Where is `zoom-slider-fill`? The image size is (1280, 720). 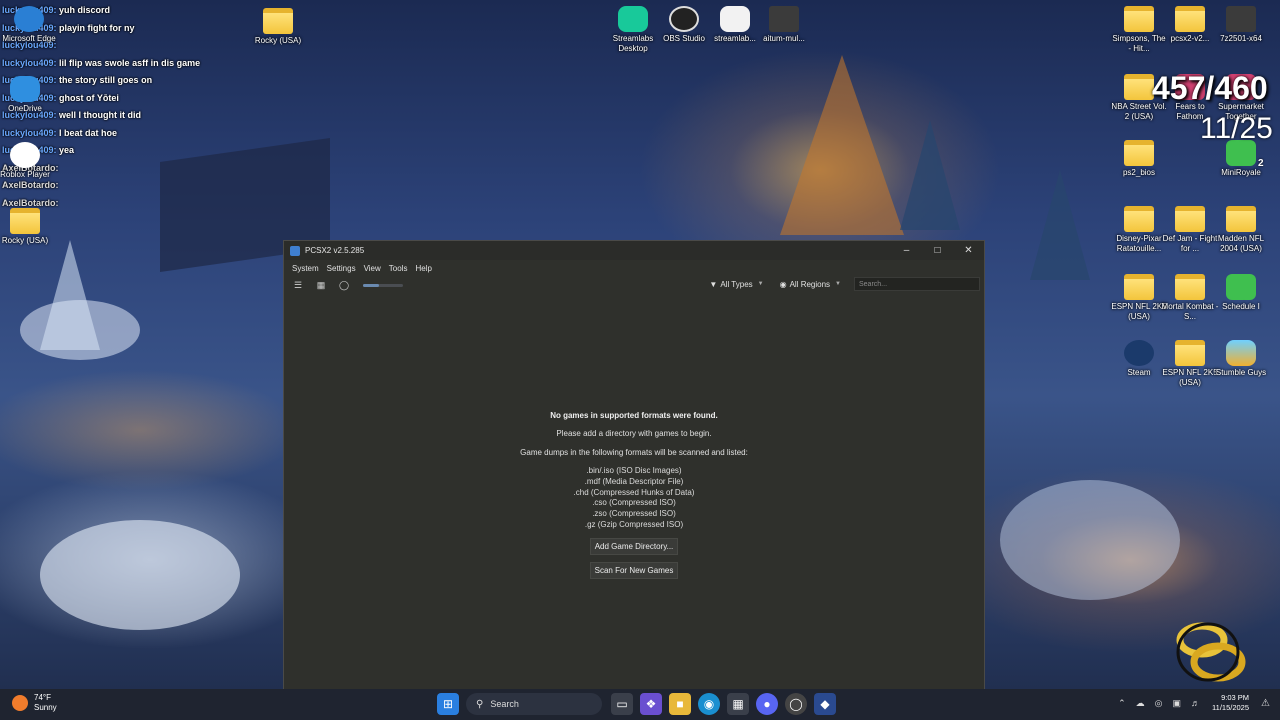
zoom-slider-fill is located at coordinates (371, 285).